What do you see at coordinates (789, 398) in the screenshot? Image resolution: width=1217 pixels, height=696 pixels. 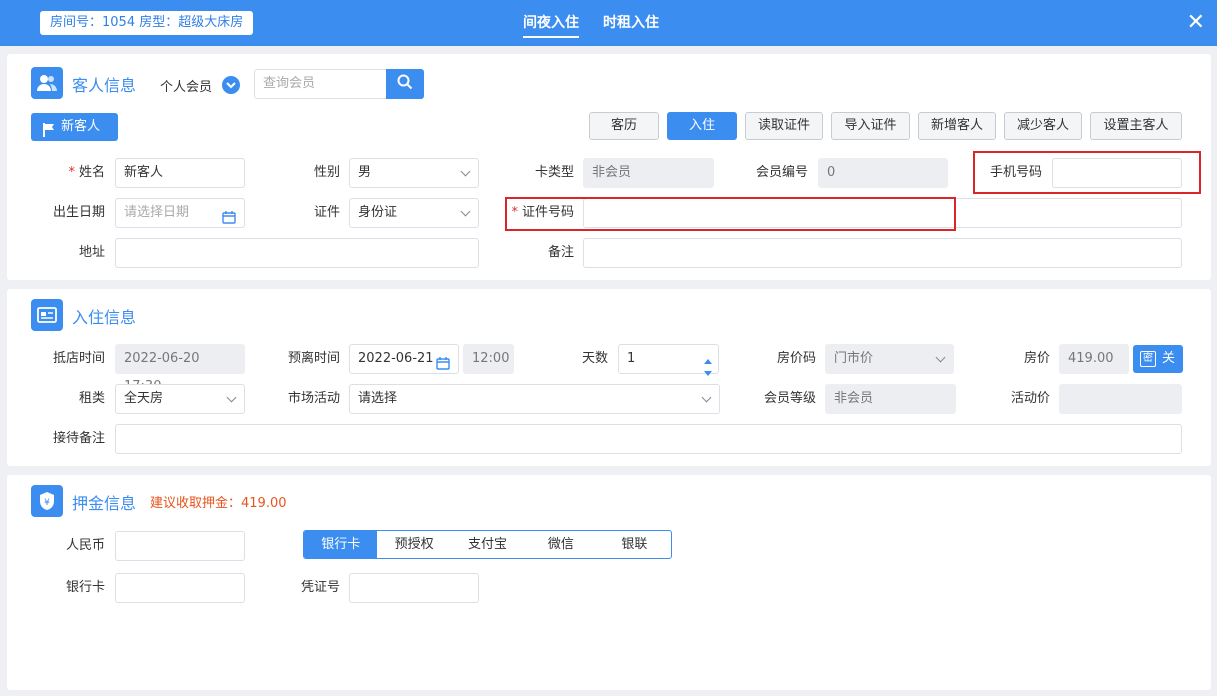 I see `member-level-label: 会员等级` at bounding box center [789, 398].